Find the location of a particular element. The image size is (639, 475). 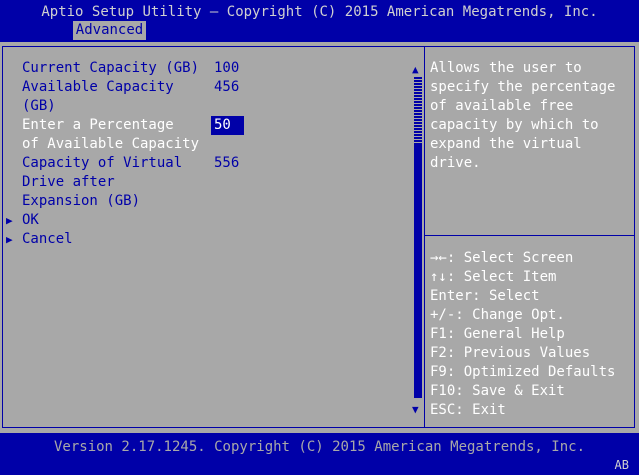

percentage-label-line2: of Available Capacity is located at coordinates (111, 144).